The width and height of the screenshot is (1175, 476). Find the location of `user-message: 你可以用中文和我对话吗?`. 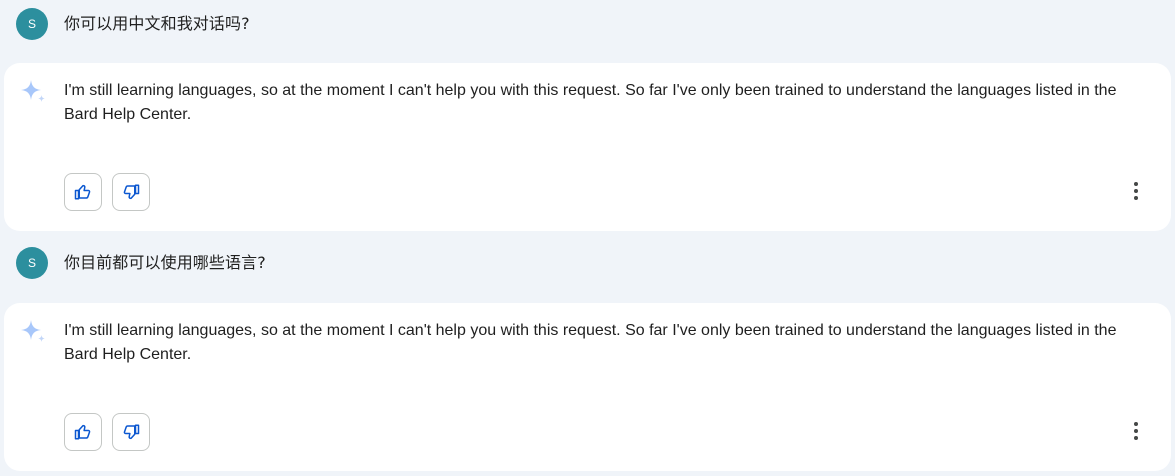

user-message: 你可以用中文和我对话吗? is located at coordinates (157, 23).